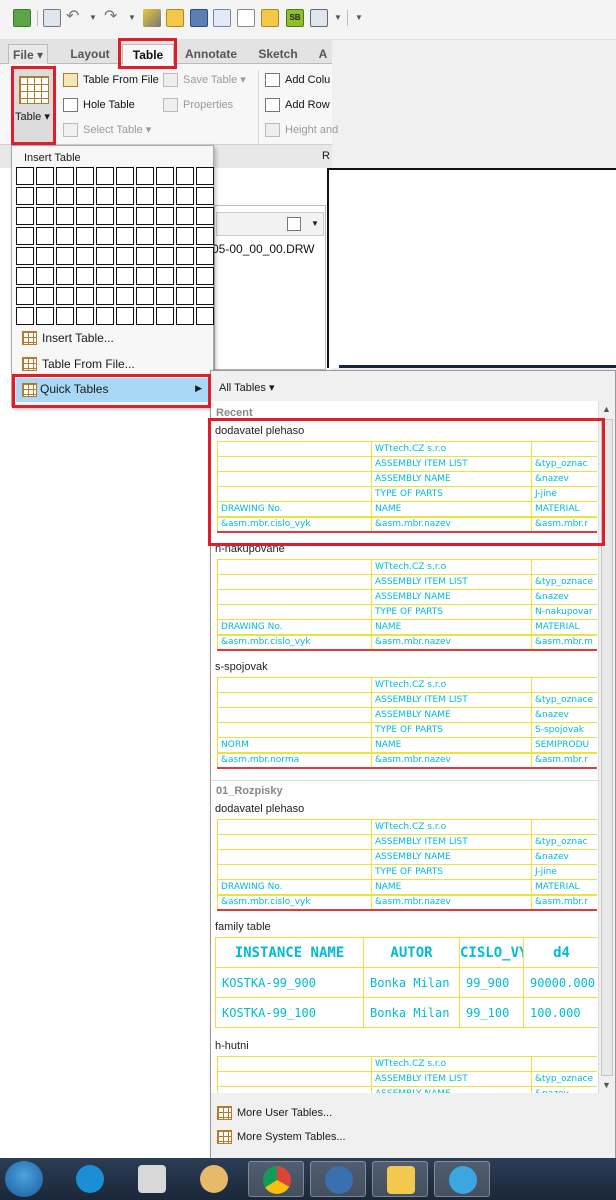  What do you see at coordinates (90, 54) in the screenshot?
I see `tab-layout: Layout` at bounding box center [90, 54].